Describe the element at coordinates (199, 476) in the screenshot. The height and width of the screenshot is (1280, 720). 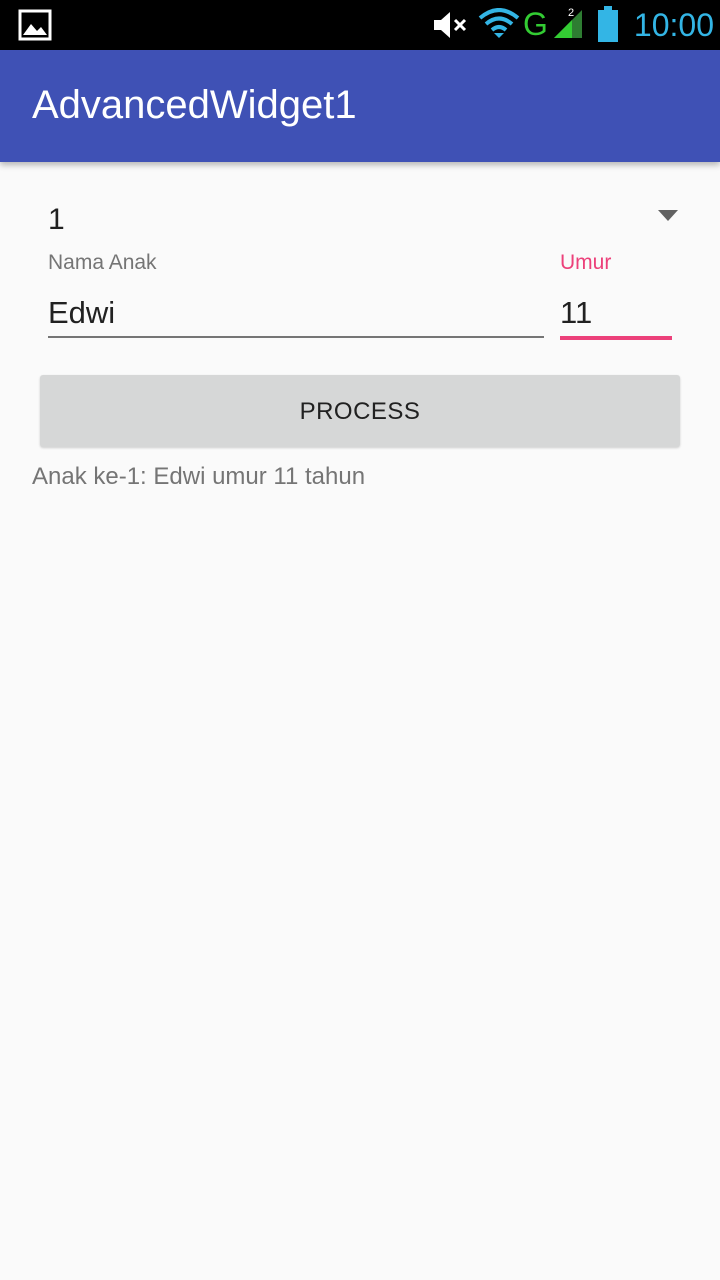
I see `result-text: Anak ke-1: Edwi umur 11 tahun` at that location.